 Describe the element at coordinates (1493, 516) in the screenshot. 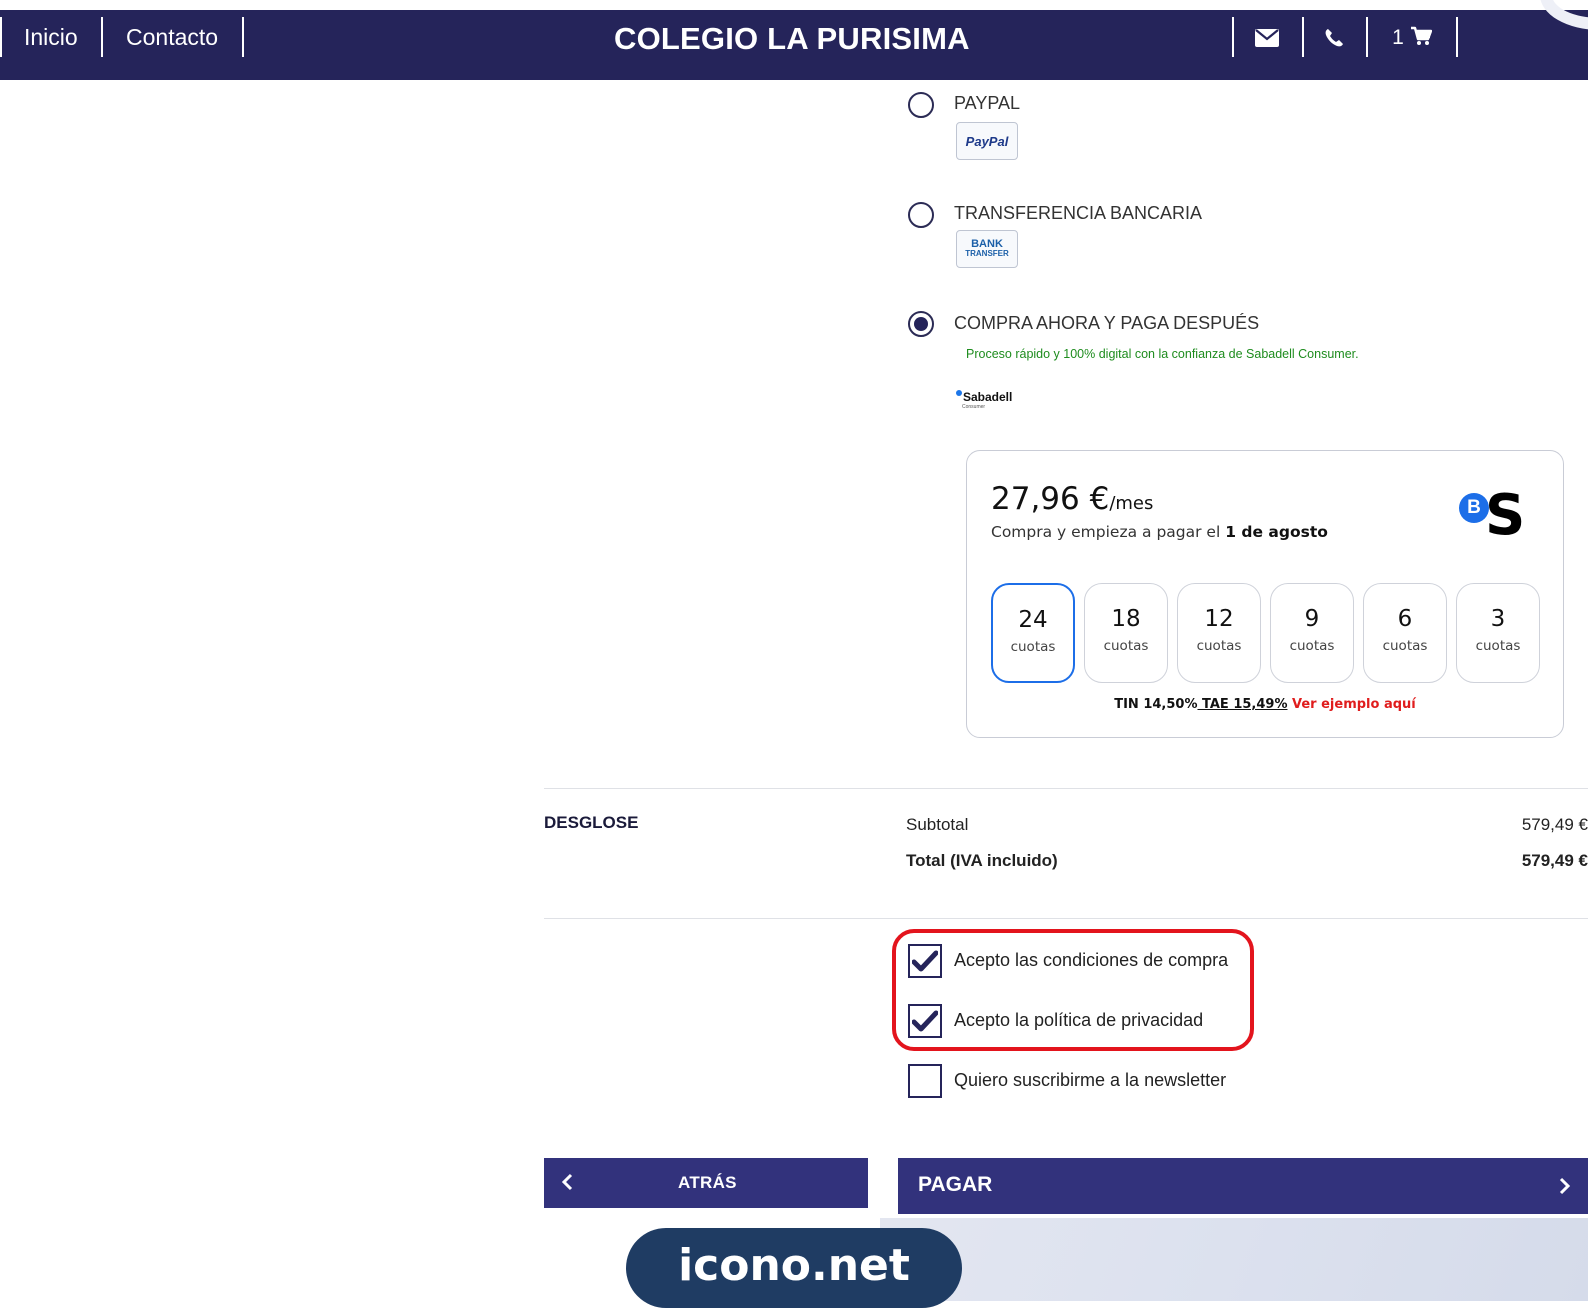

I see `banco-sabadell-logo: B S` at that location.